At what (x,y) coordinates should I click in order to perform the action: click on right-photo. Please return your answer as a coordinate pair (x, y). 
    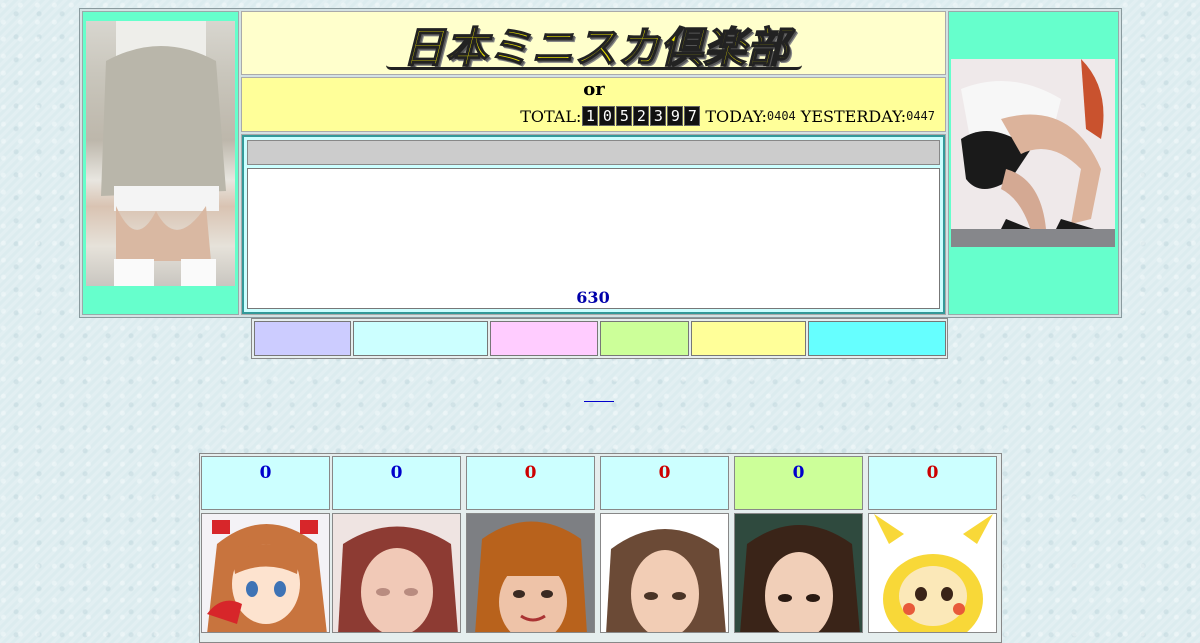
    Looking at the image, I should click on (1033, 153).